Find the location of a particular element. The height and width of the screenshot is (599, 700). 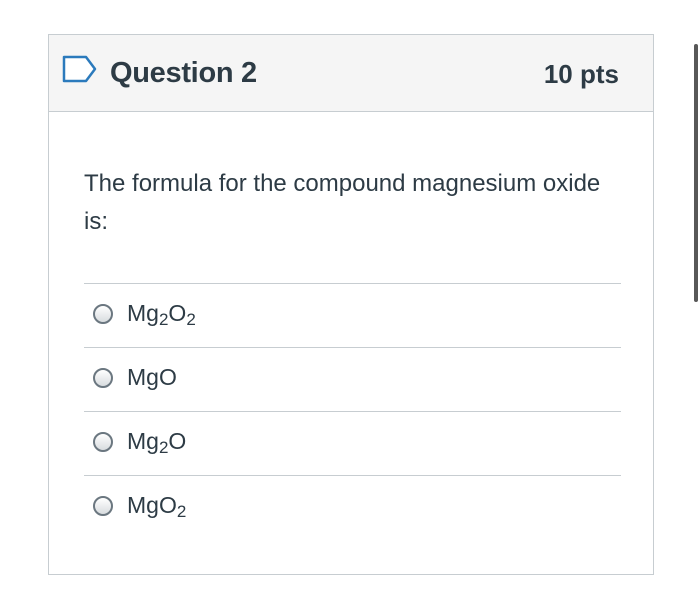

answer-label: MgO2 is located at coordinates (156, 505).